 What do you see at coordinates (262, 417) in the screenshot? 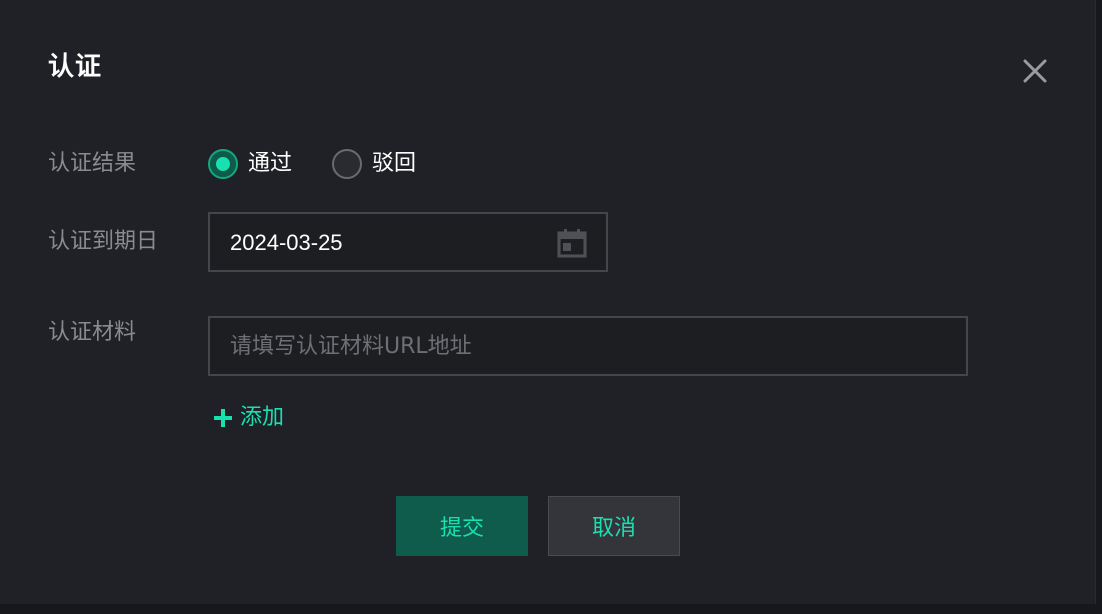
I see `add-material-label: 添加` at bounding box center [262, 417].